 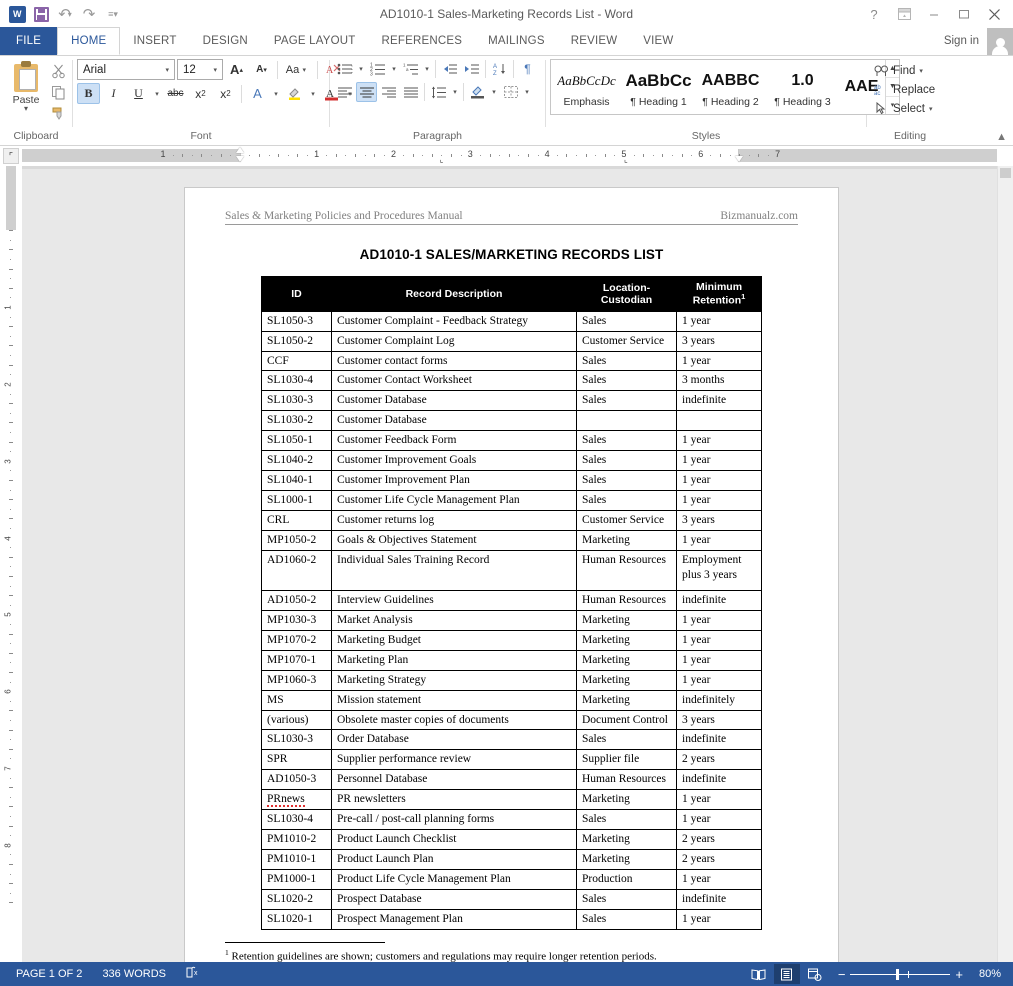 I want to click on vertical-scrollbar-thumb, so click(x=1005, y=173).